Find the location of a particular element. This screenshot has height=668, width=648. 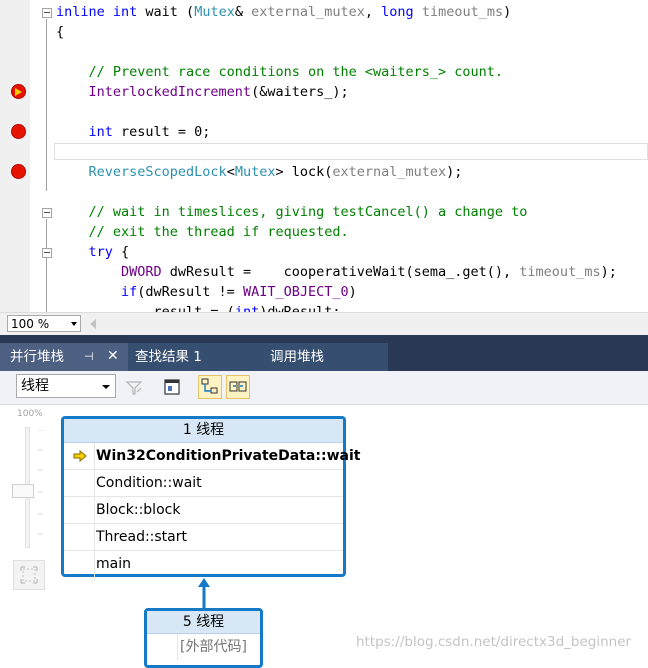

code-token: > lock( is located at coordinates (304, 172).